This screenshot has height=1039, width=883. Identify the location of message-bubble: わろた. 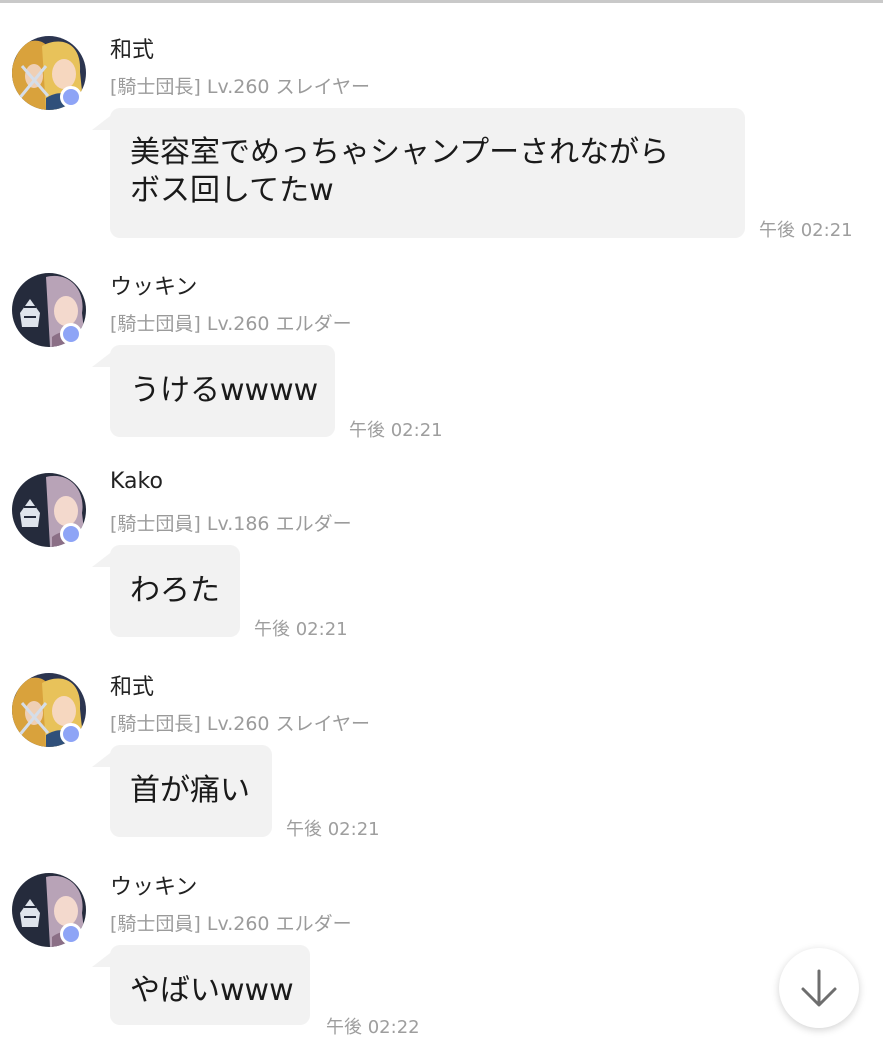
(175, 591).